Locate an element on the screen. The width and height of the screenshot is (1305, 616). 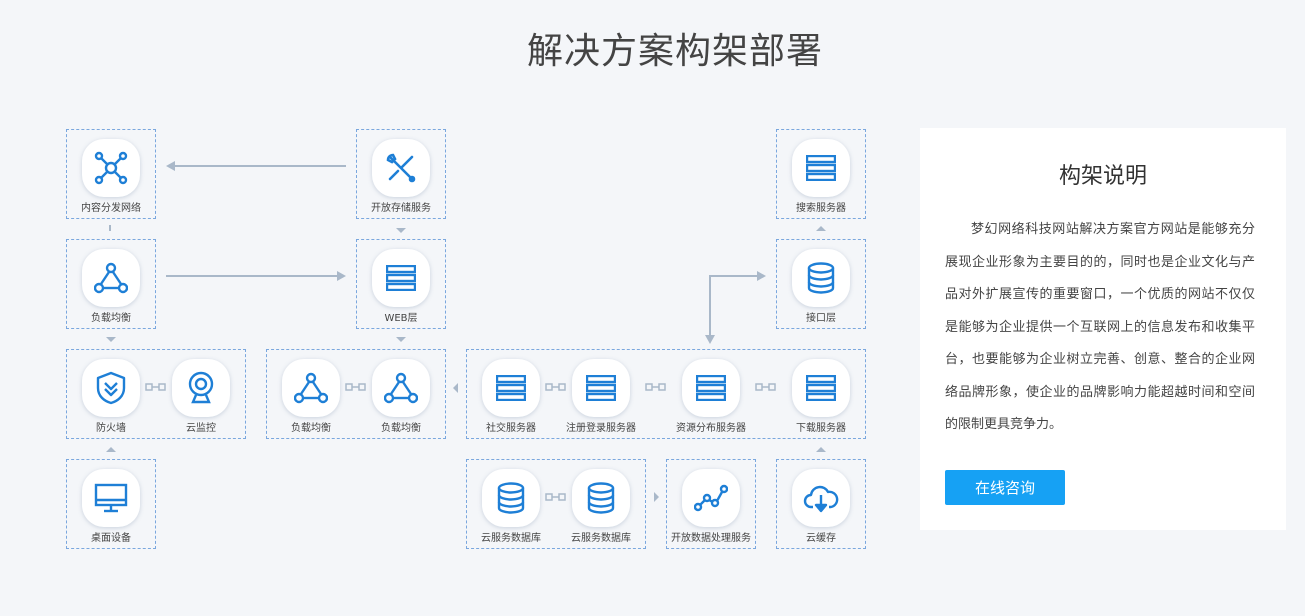
line-chart-icon is located at coordinates (711, 498).